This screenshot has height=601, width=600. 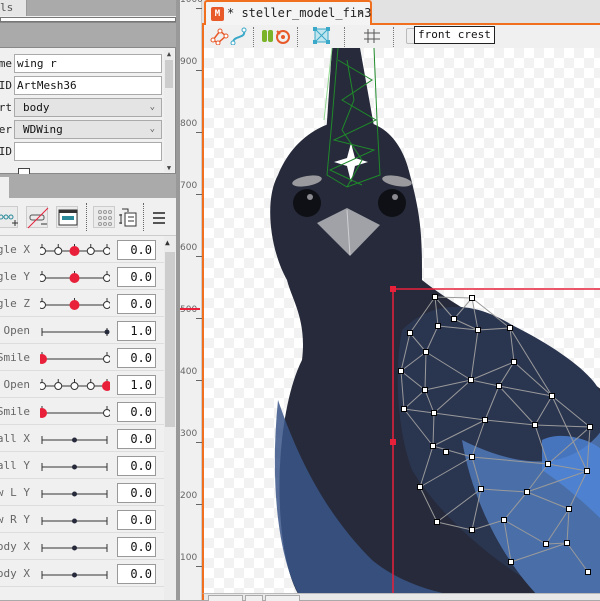 I want to click on scroll-thumb, so click(x=170, y=339).